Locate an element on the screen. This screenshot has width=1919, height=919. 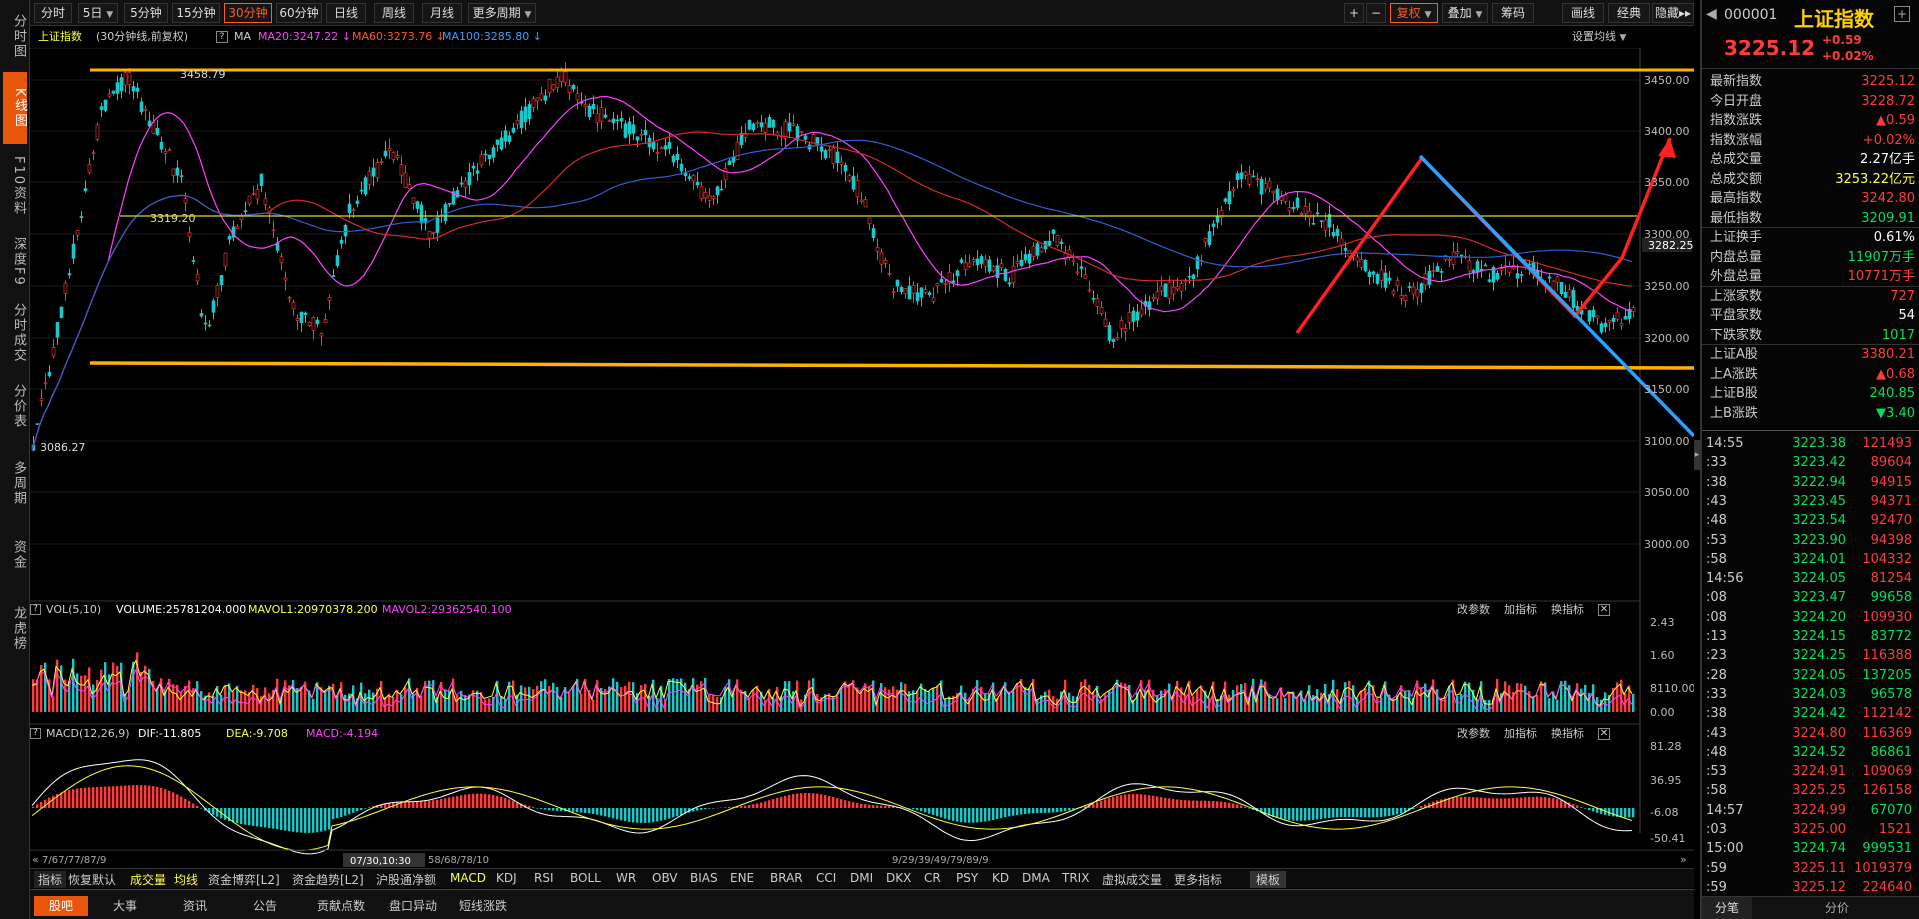
chips-button: 筹码 is located at coordinates (1513, 13).